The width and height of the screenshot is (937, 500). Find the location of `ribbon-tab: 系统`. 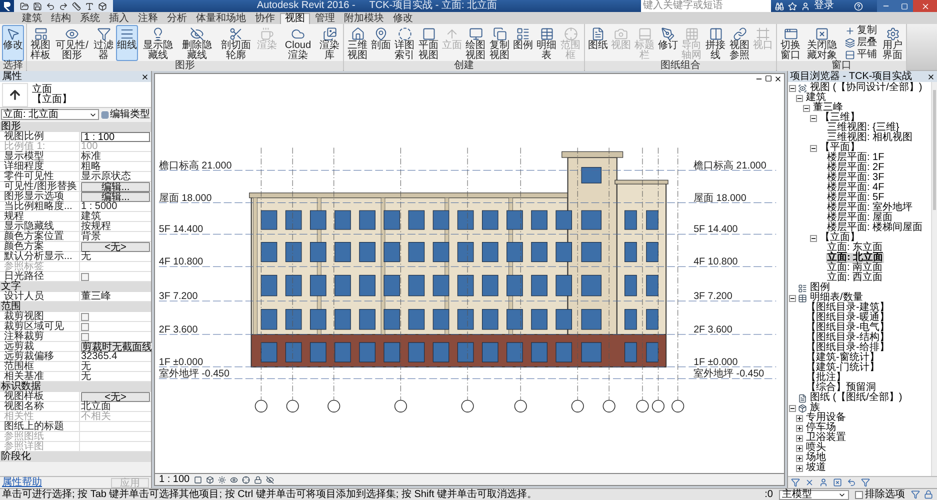

ribbon-tab: 系统 is located at coordinates (90, 18).